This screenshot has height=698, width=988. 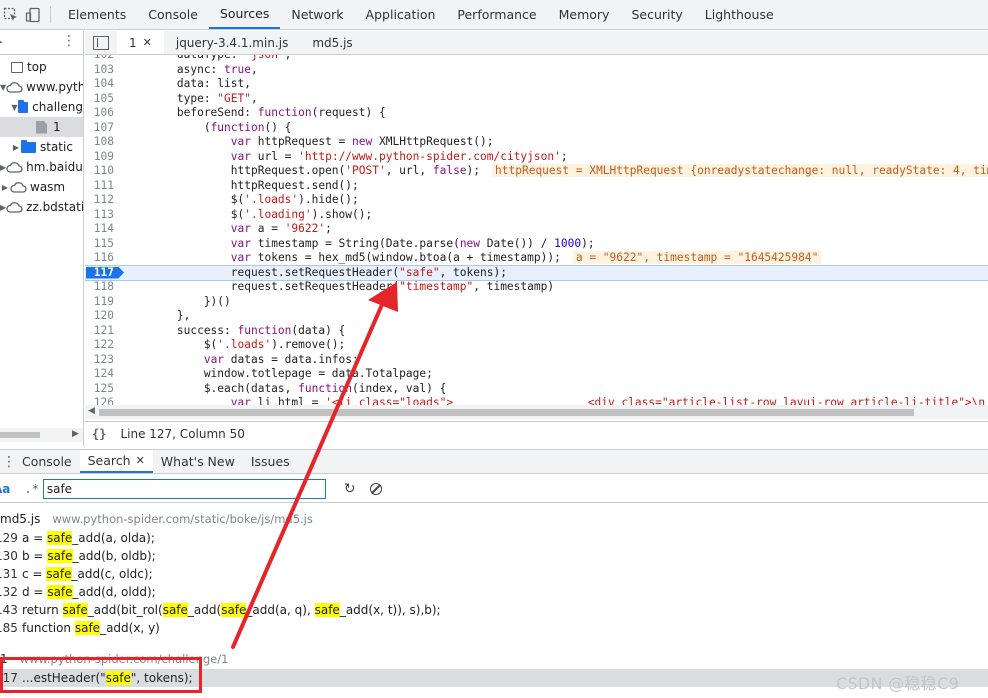 I want to click on line-number: 111, so click(x=104, y=186).